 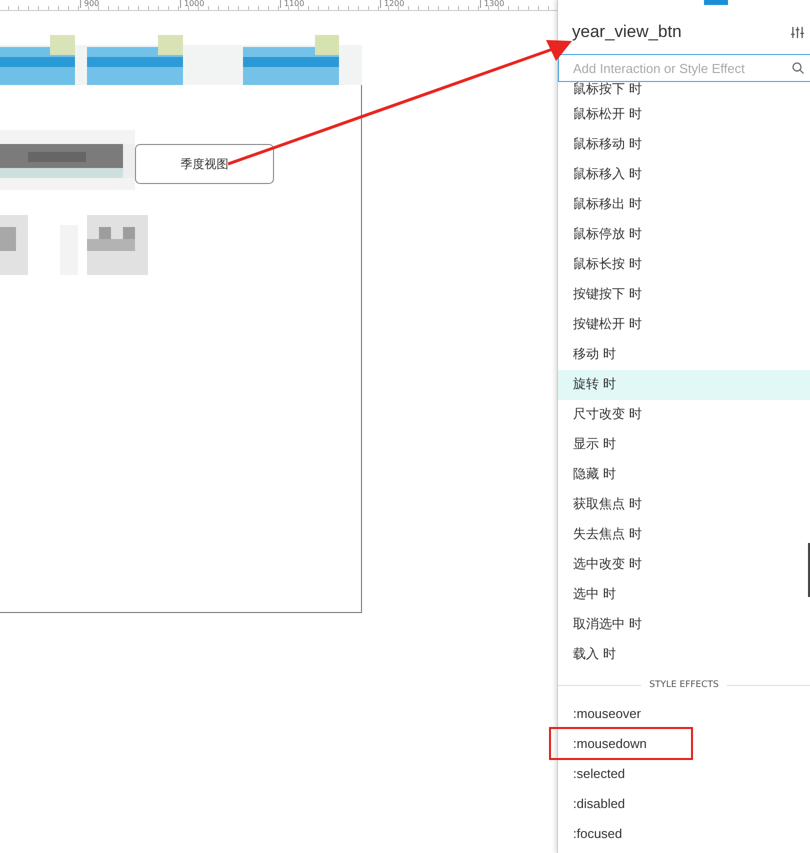 I want to click on style-effect-item: :disabled, so click(x=599, y=803).